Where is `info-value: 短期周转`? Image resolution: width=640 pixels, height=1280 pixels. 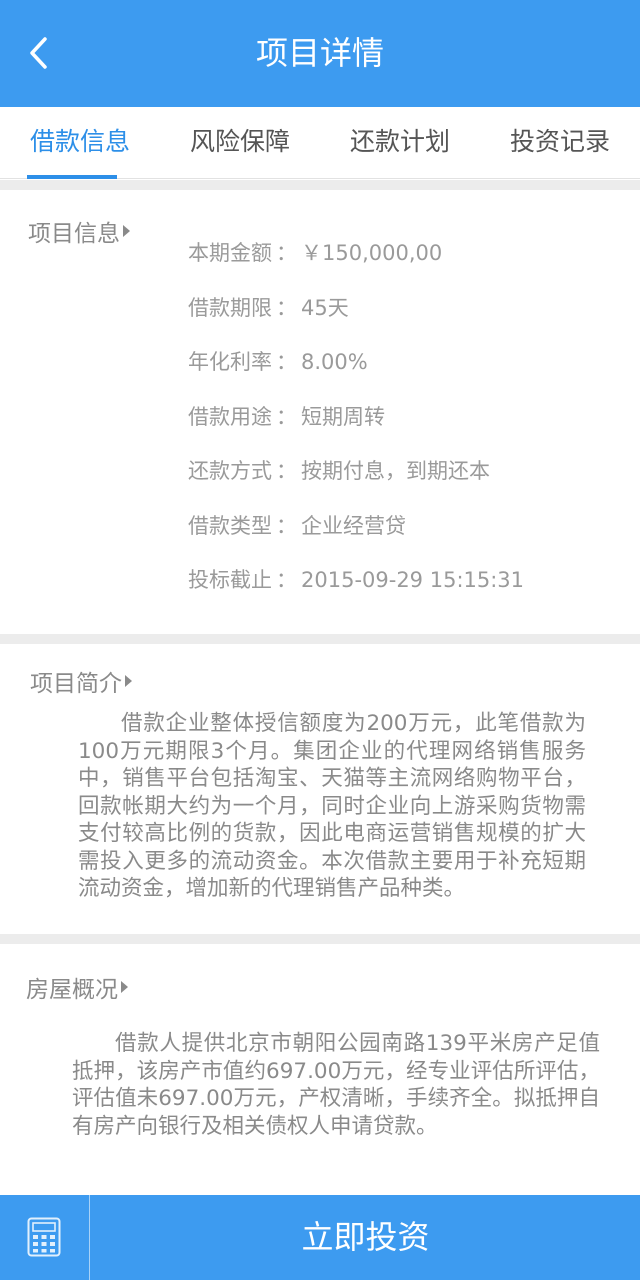 info-value: 短期周转 is located at coordinates (343, 416).